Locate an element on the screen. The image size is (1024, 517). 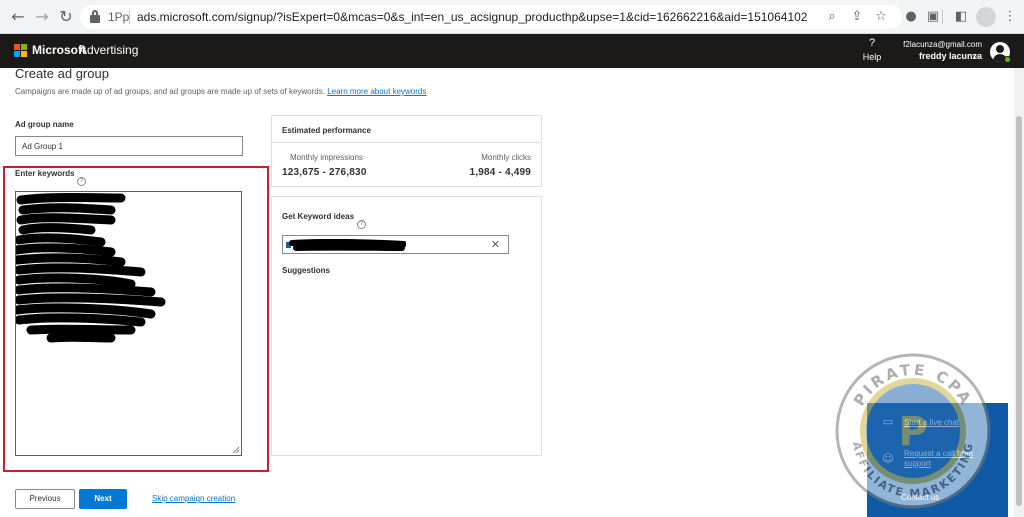
zoom-icon: ⌕ is located at coordinates (832, 17).